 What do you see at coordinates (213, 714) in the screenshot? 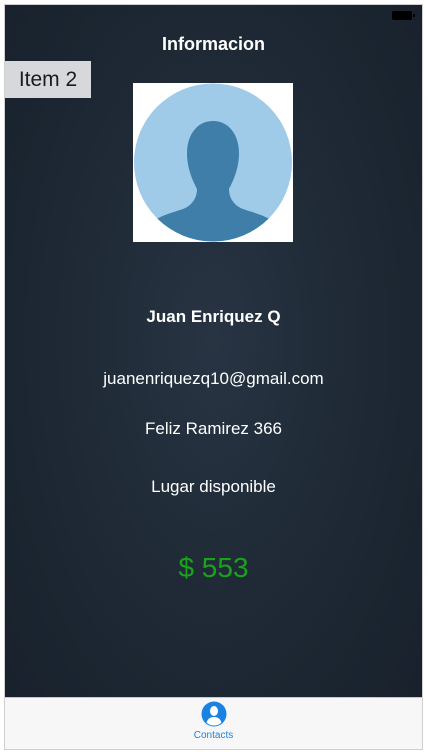
I see `person-circle-icon` at bounding box center [213, 714].